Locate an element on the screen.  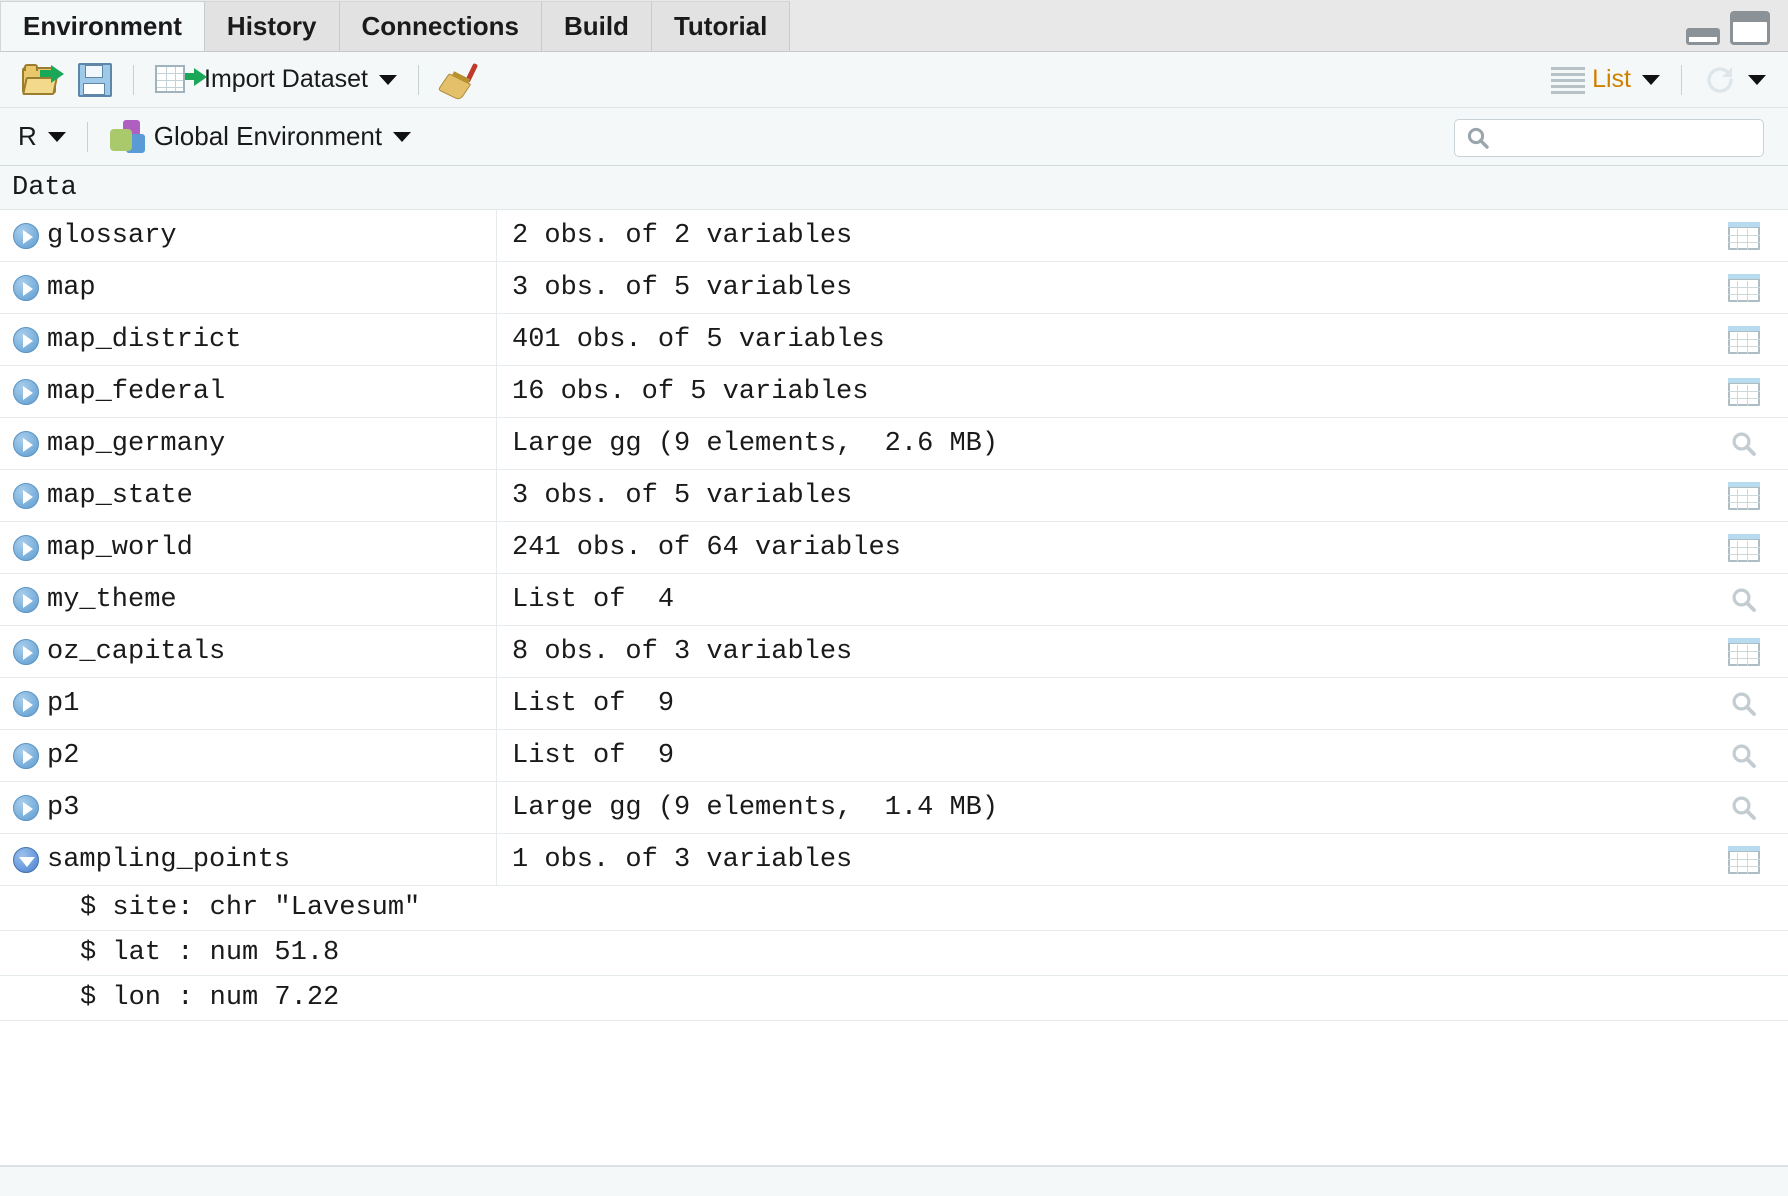
object-field-detail: $ lat : num 51.8 is located at coordinates (210, 953).